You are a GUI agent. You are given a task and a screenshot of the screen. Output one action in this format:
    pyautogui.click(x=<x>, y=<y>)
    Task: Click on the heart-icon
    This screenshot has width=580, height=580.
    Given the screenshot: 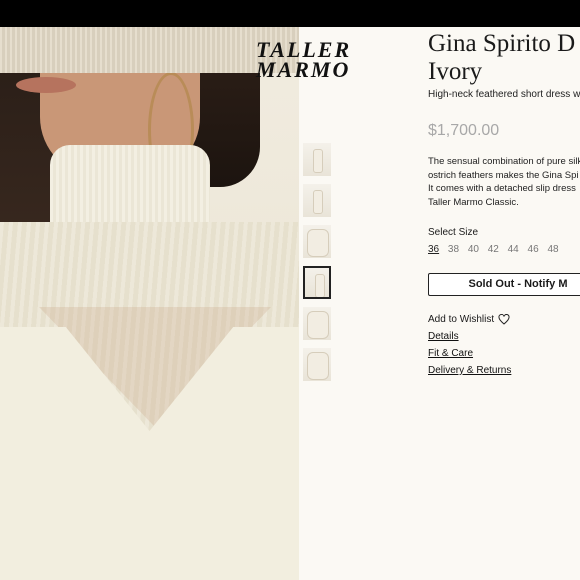 What is the action you would take?
    pyautogui.click(x=504, y=319)
    